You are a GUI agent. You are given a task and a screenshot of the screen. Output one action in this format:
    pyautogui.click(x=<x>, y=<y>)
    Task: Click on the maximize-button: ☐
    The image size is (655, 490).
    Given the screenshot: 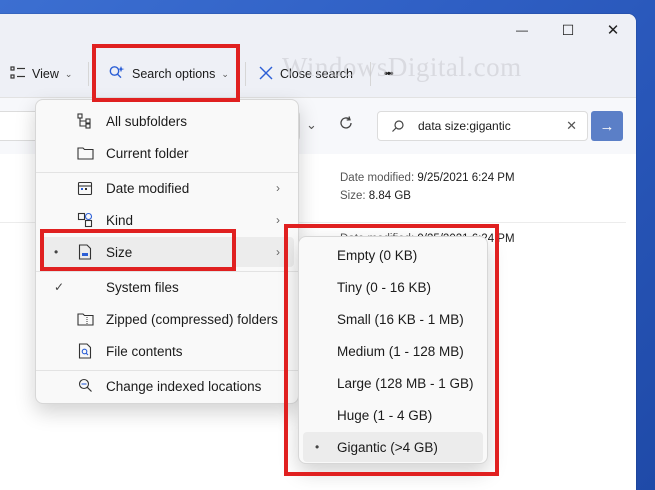 What is the action you would take?
    pyautogui.click(x=568, y=30)
    